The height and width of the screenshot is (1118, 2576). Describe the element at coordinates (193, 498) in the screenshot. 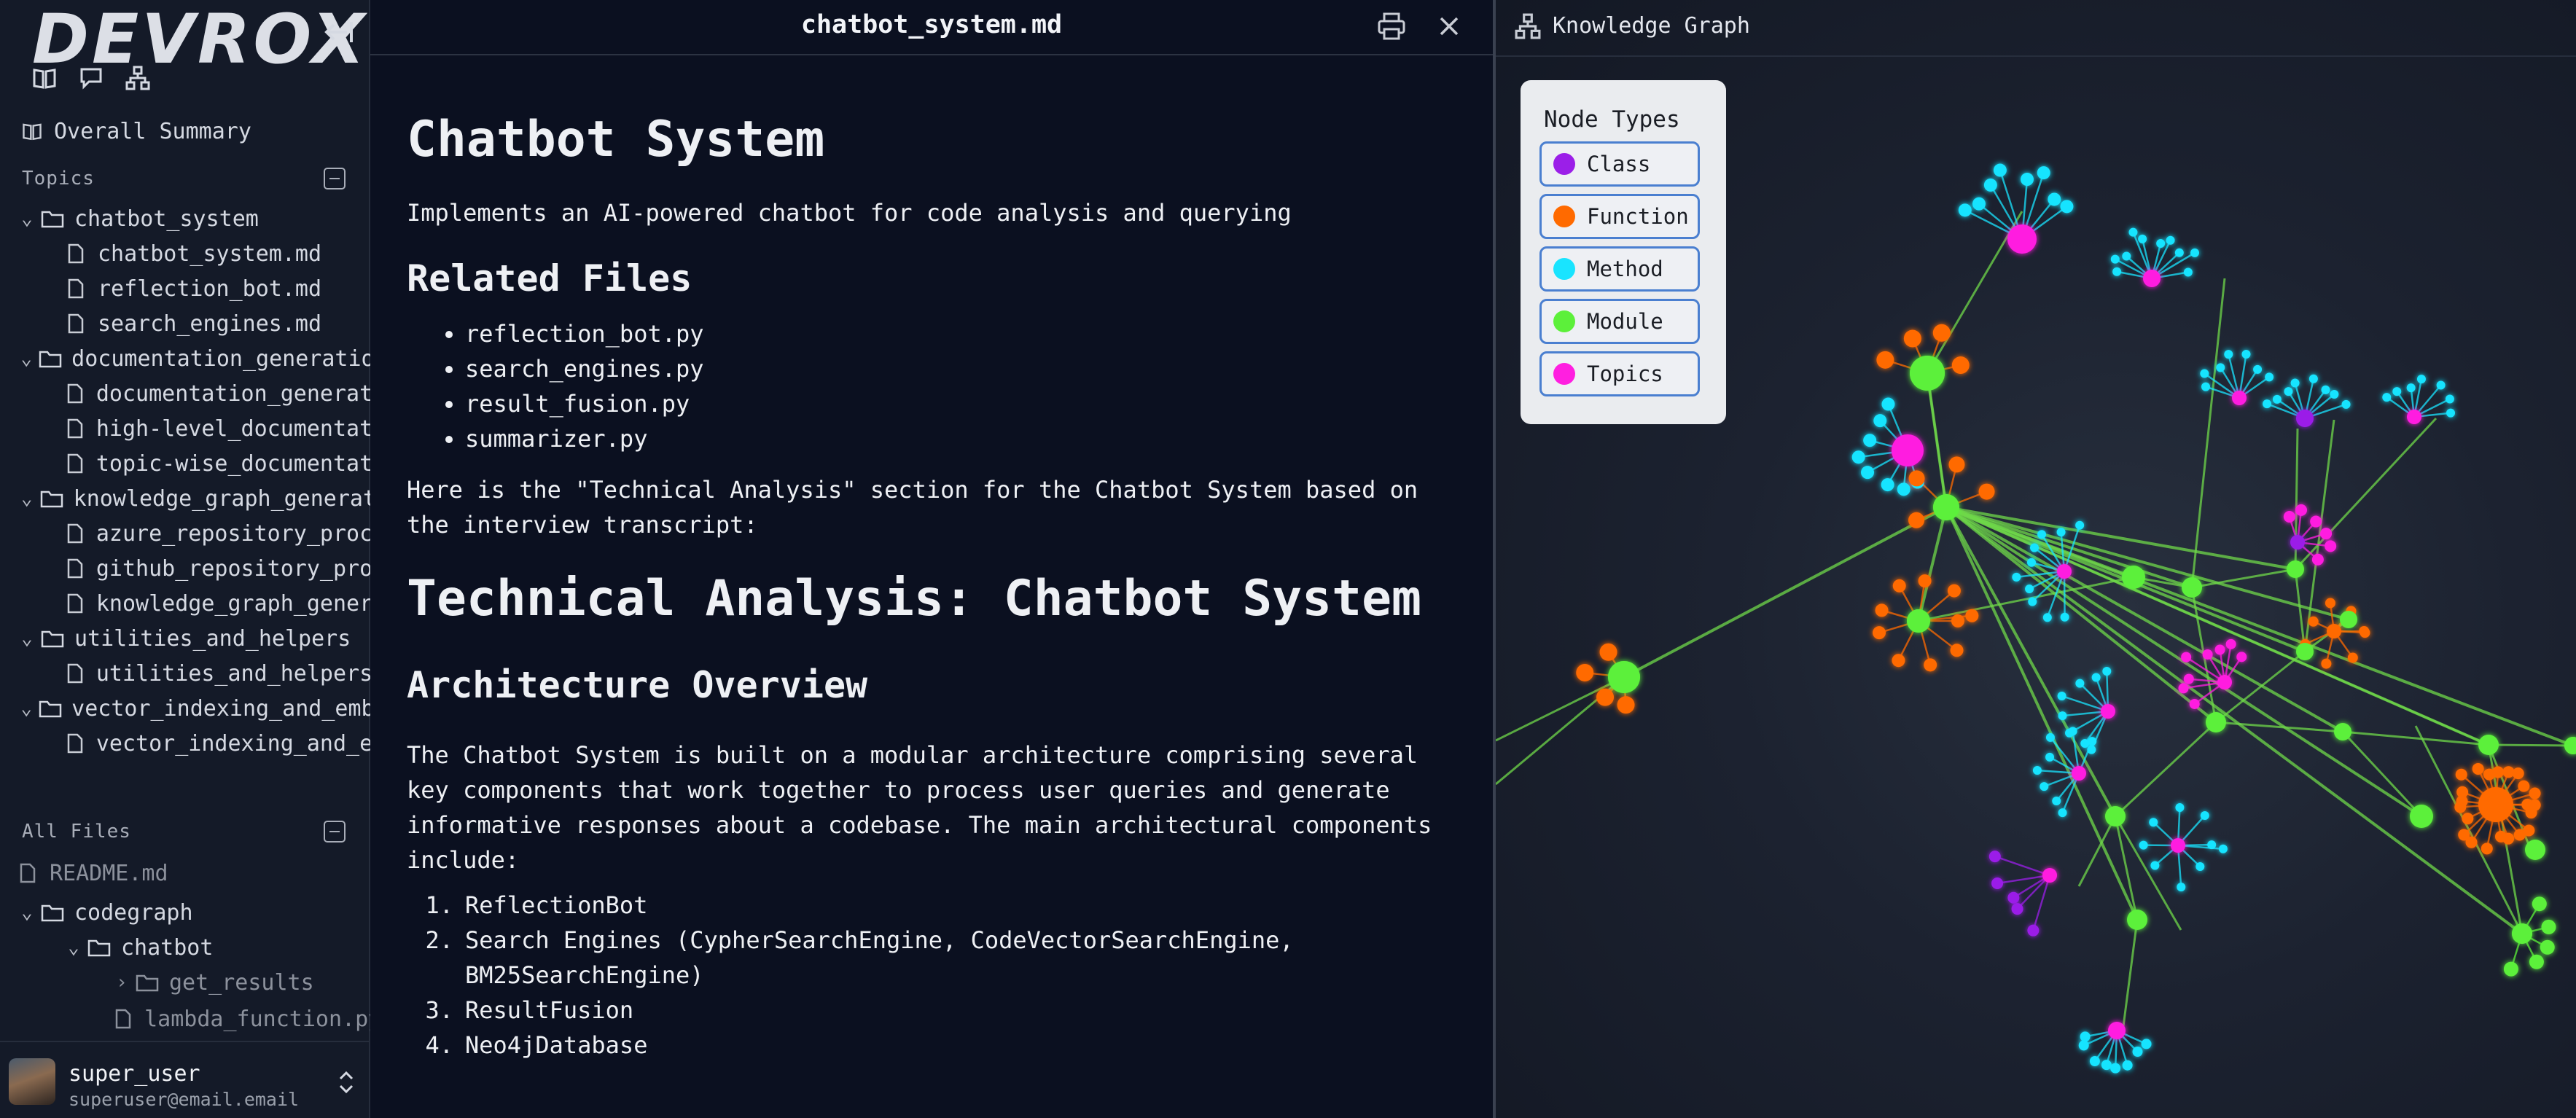

I see `topic-folder-item: ⌄ knowledge_graph_generat` at that location.